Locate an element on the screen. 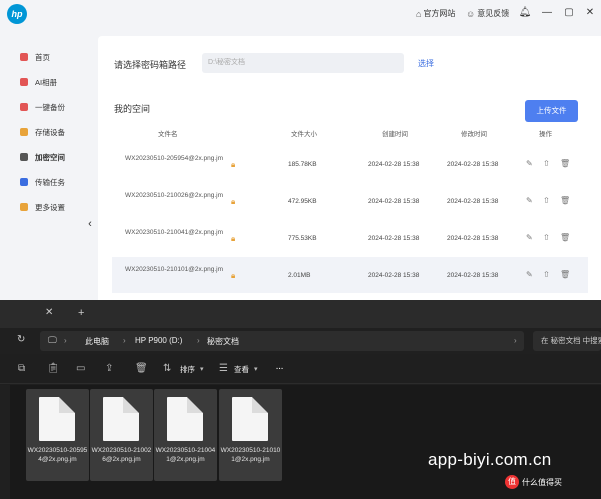 This screenshot has width=601, height=499. search-input: 在 秘密文档 中搜索 is located at coordinates (567, 341).